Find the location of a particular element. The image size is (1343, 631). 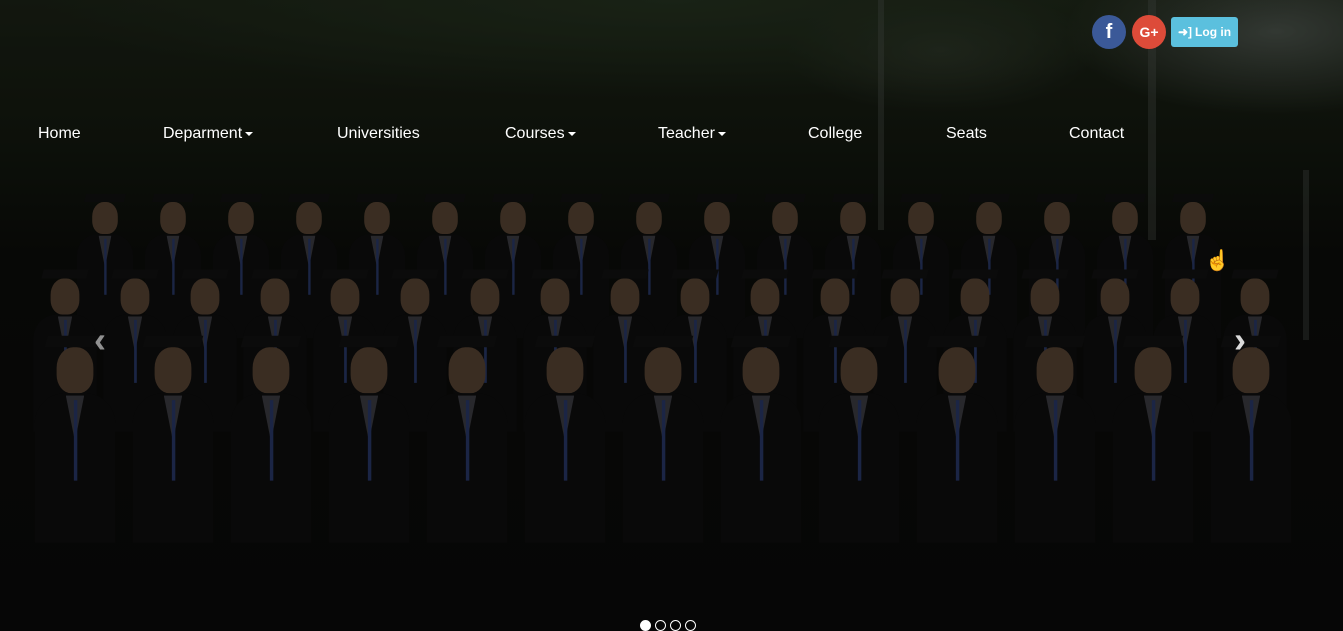

nav-item-courses: Courses is located at coordinates (540, 134).